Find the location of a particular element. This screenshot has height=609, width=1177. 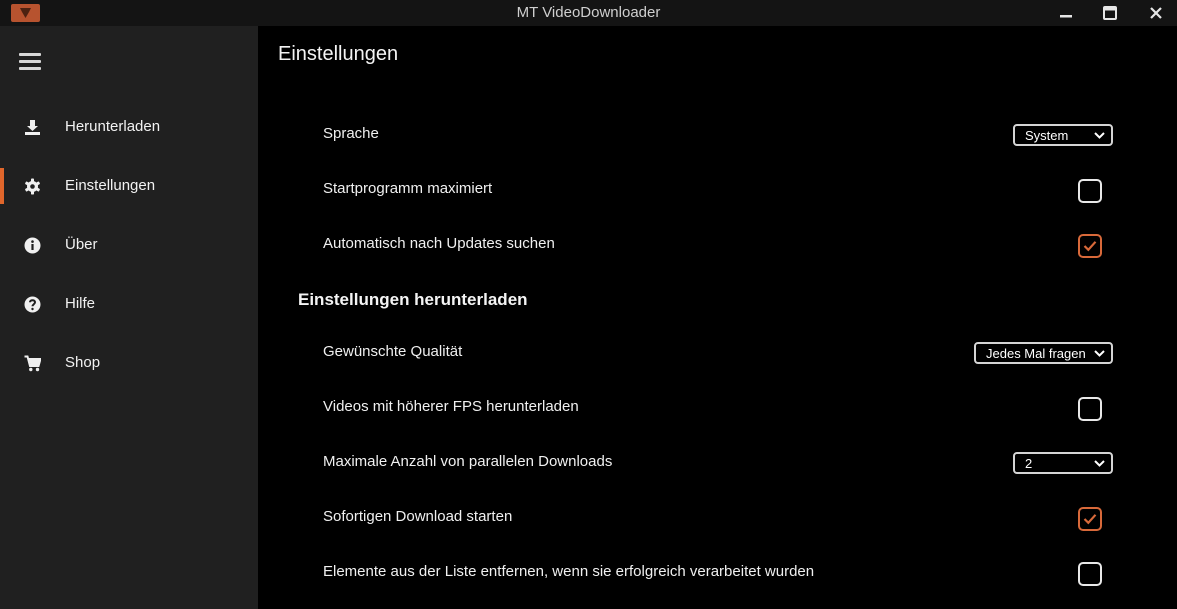

maximize-button is located at coordinates (1110, 13).